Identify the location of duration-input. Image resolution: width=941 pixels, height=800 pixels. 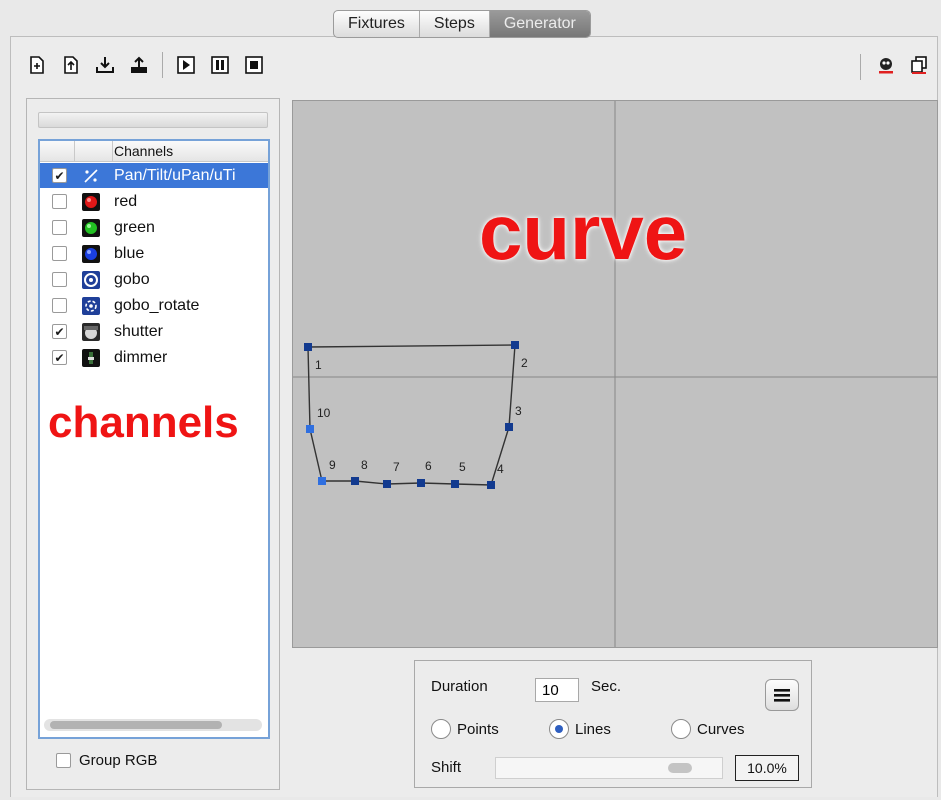
(557, 690).